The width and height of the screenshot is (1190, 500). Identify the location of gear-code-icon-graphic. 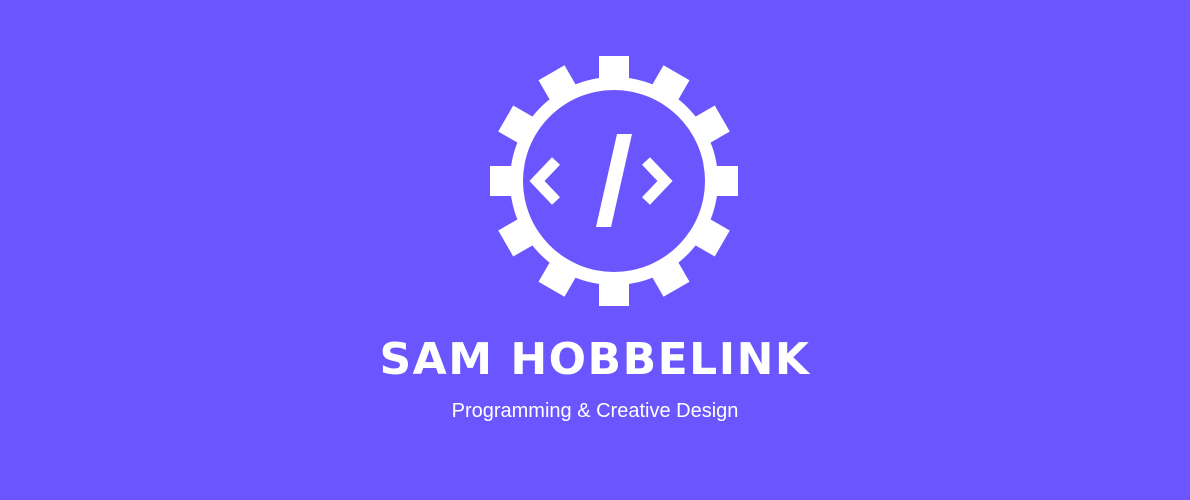
(614, 181).